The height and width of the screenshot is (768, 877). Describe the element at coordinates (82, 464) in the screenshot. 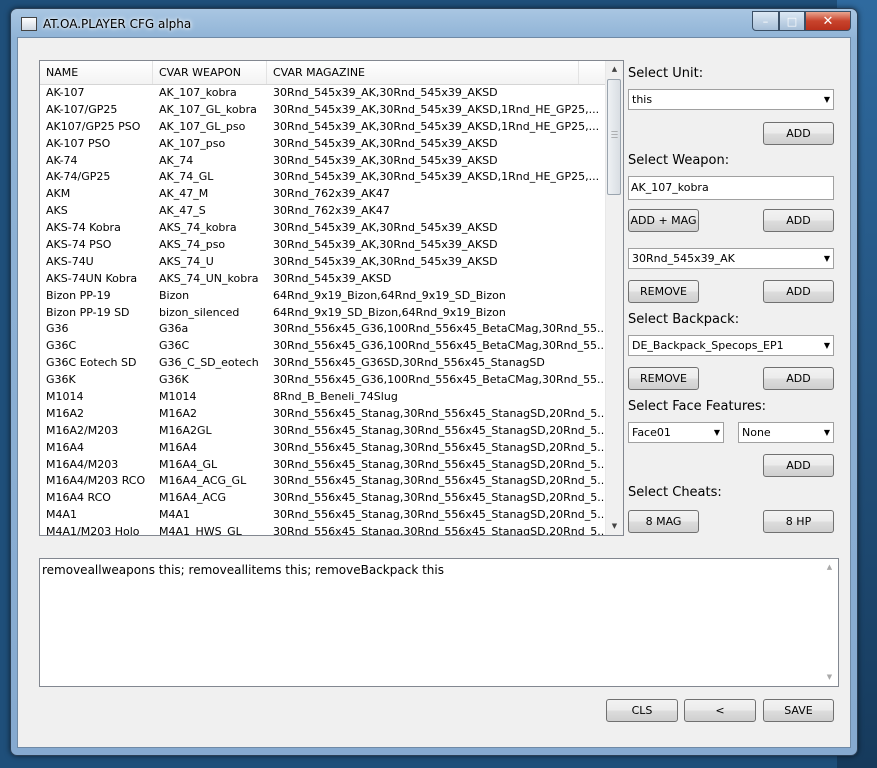

I see `name-cell: M16A4/M203` at that location.